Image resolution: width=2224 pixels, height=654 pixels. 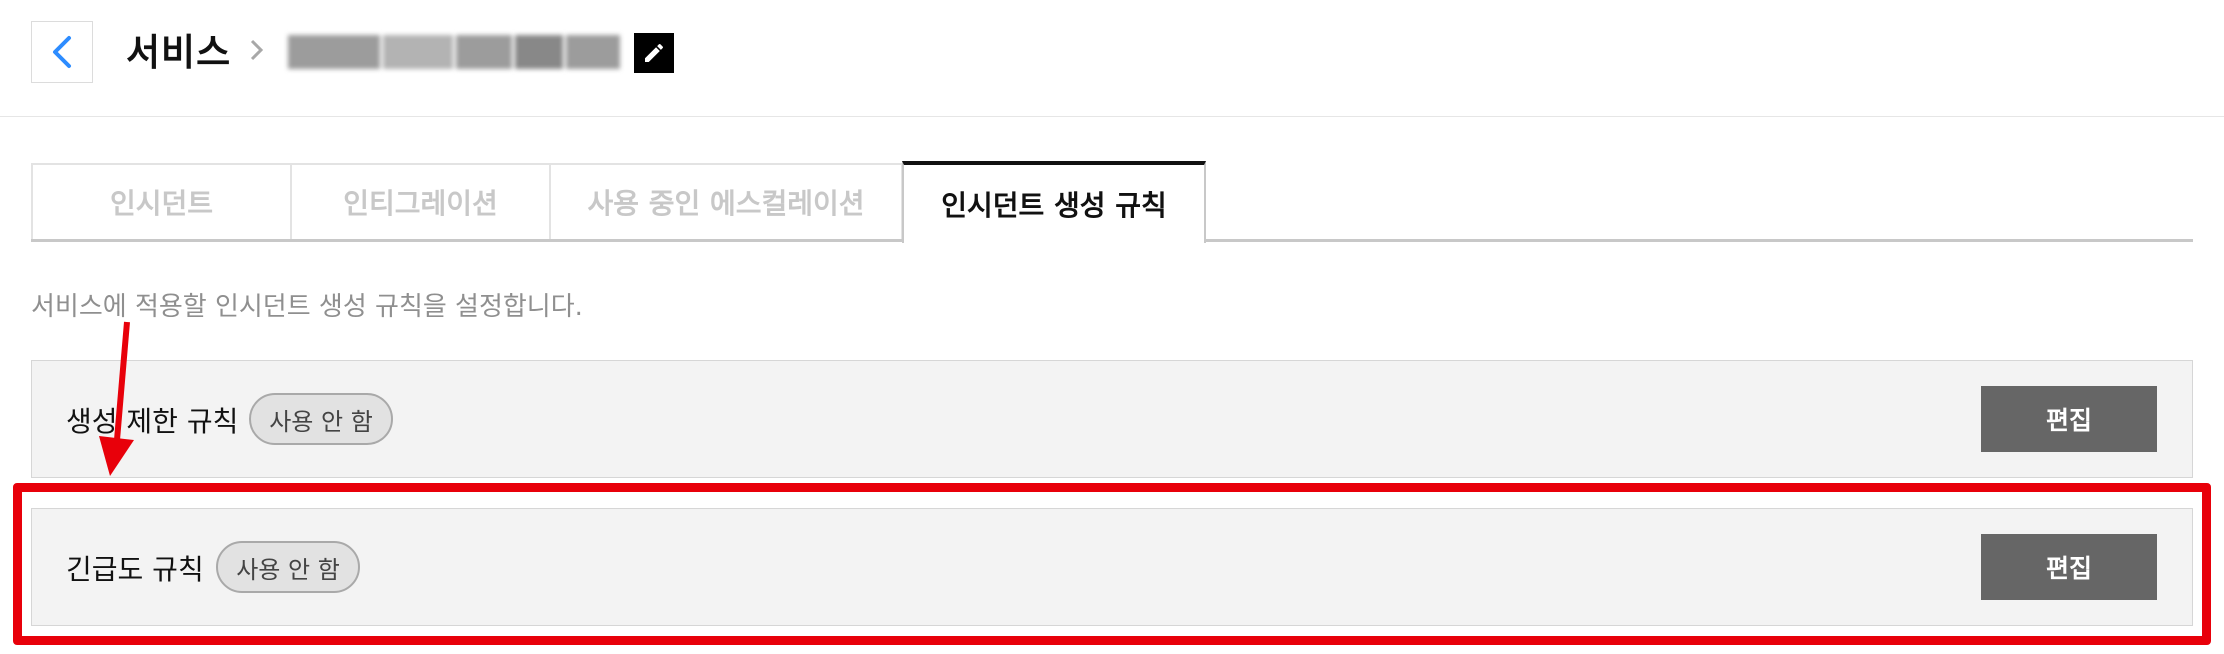 I want to click on section-description: 서비스에 적용할 인시던트 생성 규칙을 설정합니다., so click(x=307, y=307).